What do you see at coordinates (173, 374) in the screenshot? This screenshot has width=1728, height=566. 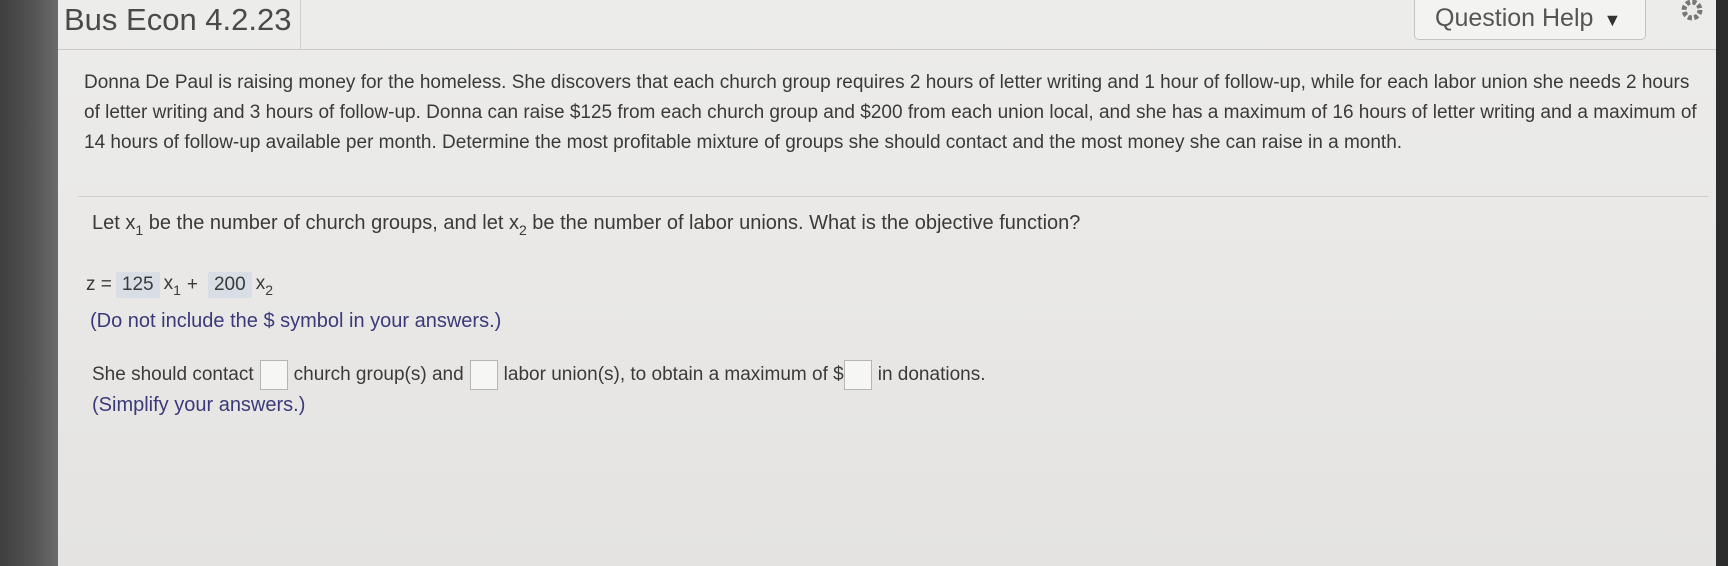 I see `answer-text-1: She should contact` at bounding box center [173, 374].